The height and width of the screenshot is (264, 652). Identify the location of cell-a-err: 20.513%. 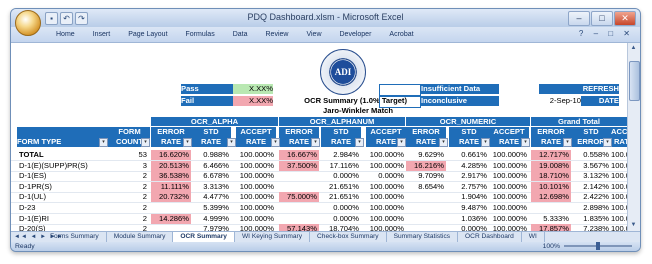
(171, 165).